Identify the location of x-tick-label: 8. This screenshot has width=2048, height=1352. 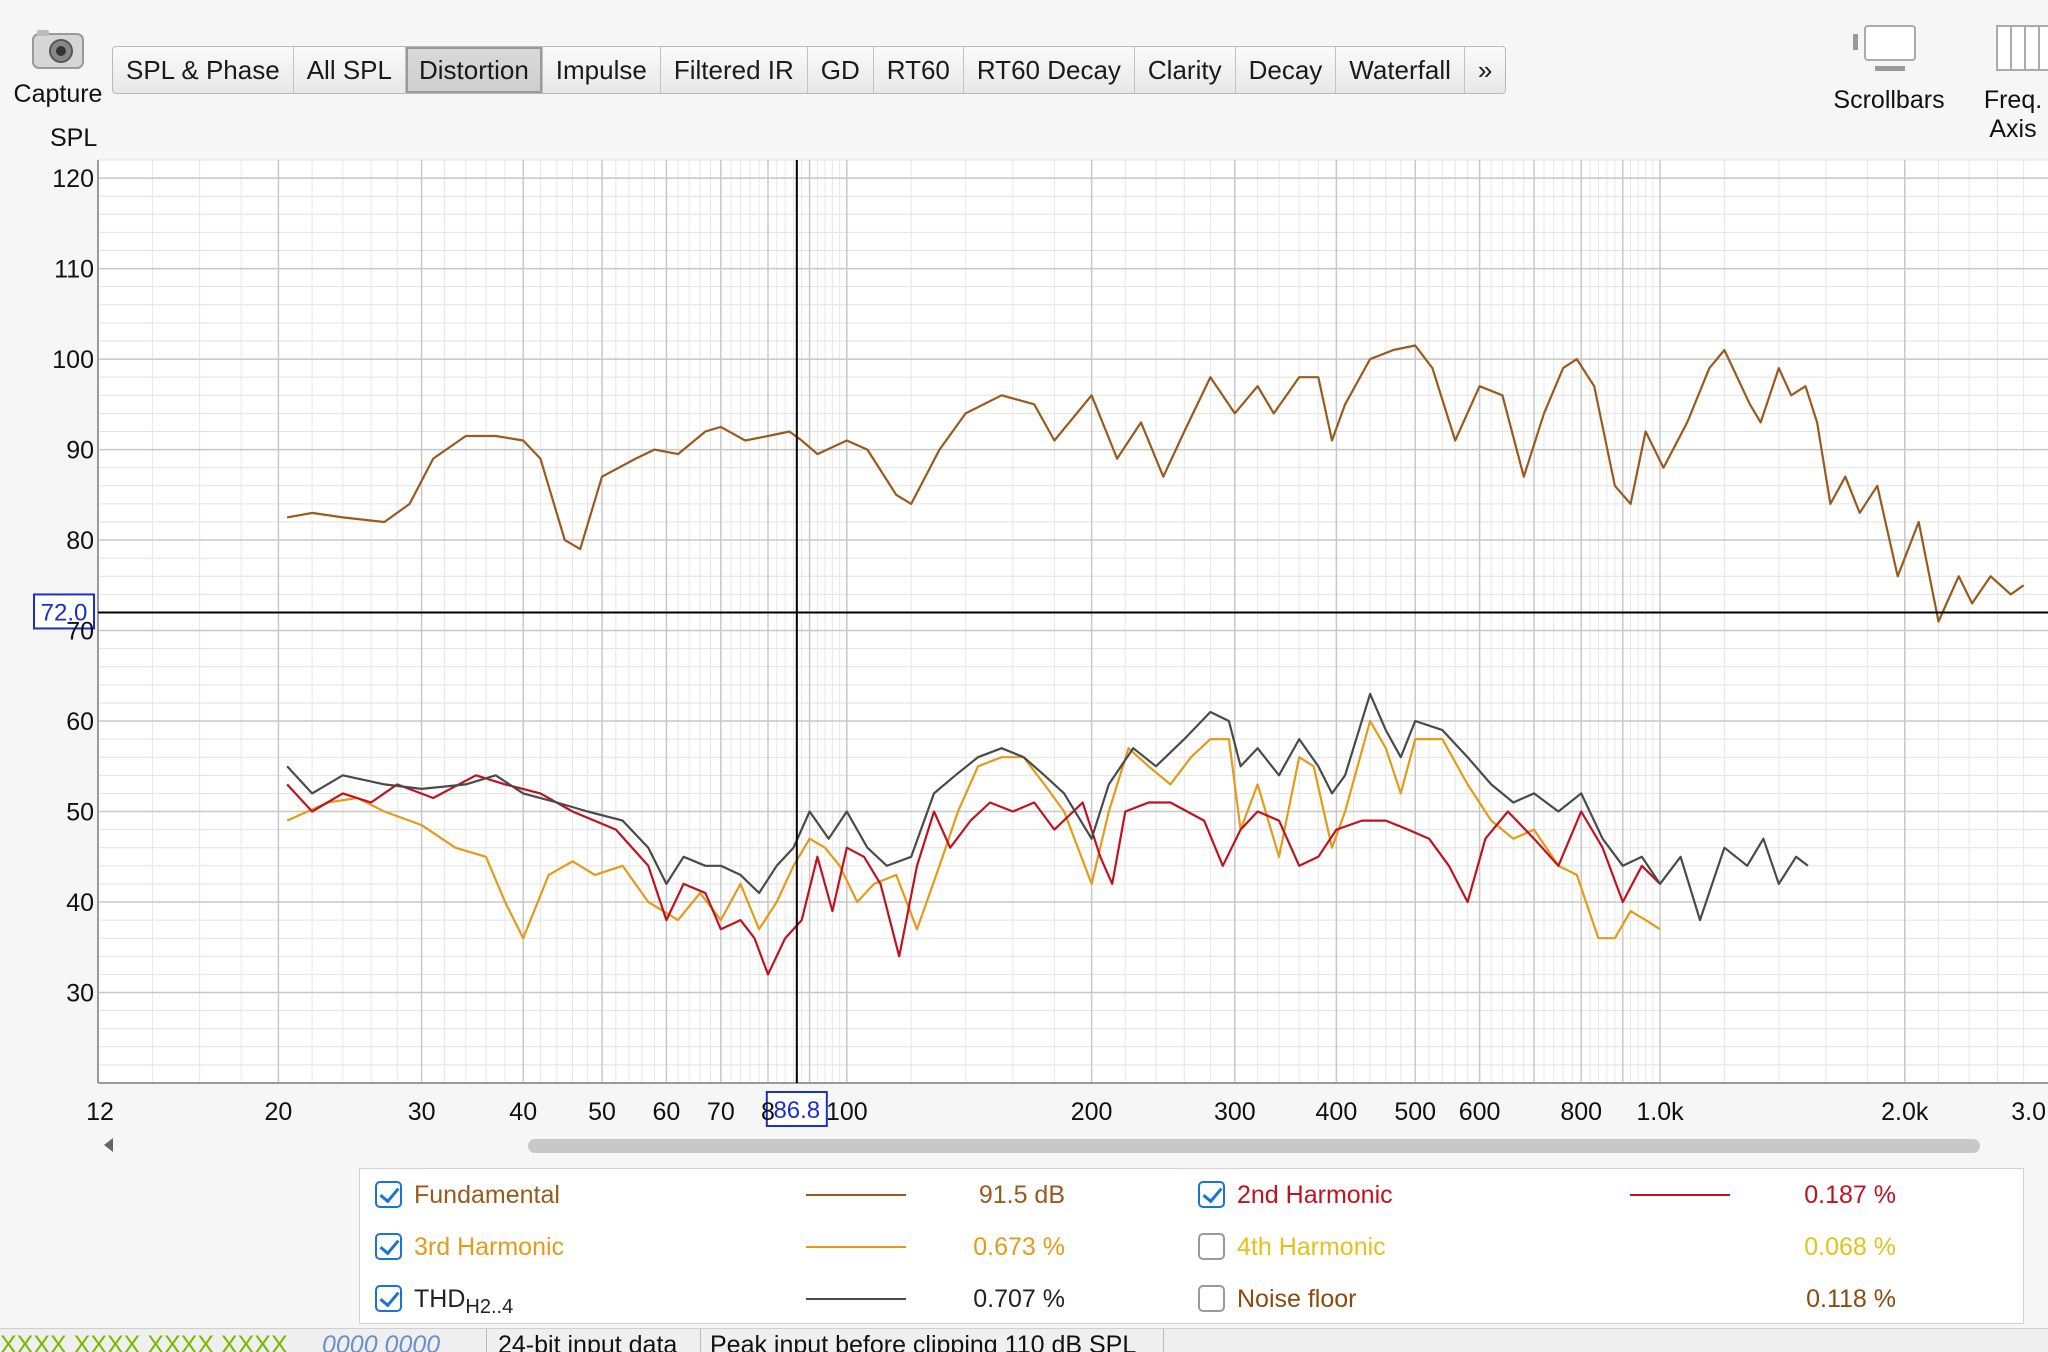
(768, 1112).